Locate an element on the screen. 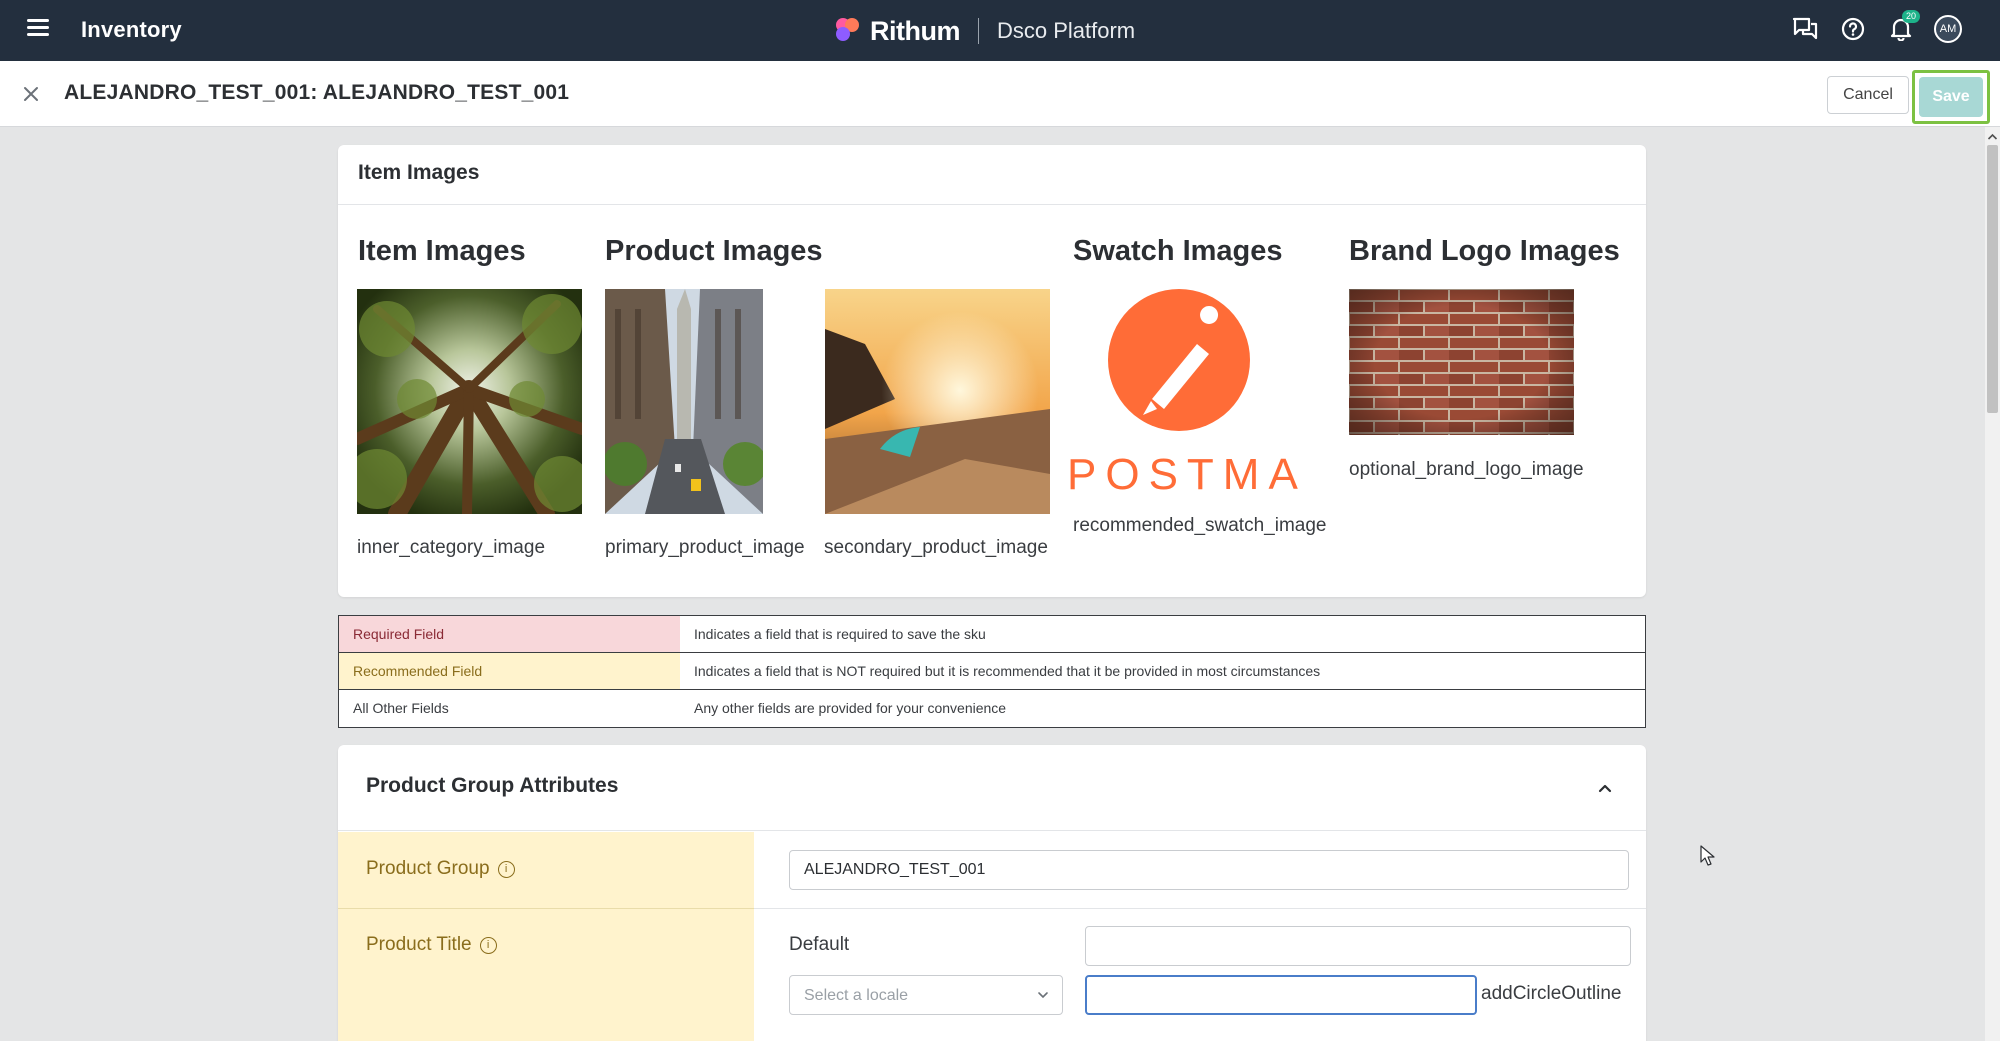 This screenshot has width=2000, height=1041. product-group-label: Product Group i is located at coordinates (440, 869).